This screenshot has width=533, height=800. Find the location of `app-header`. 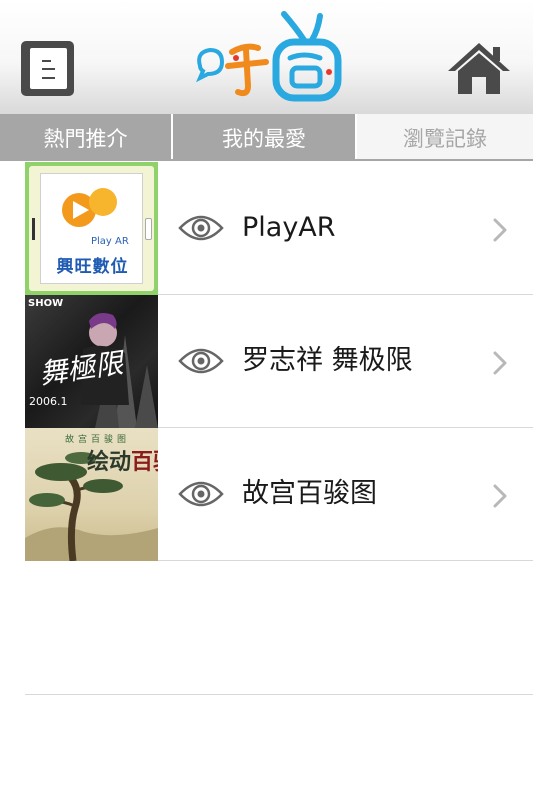

app-header is located at coordinates (266, 57).